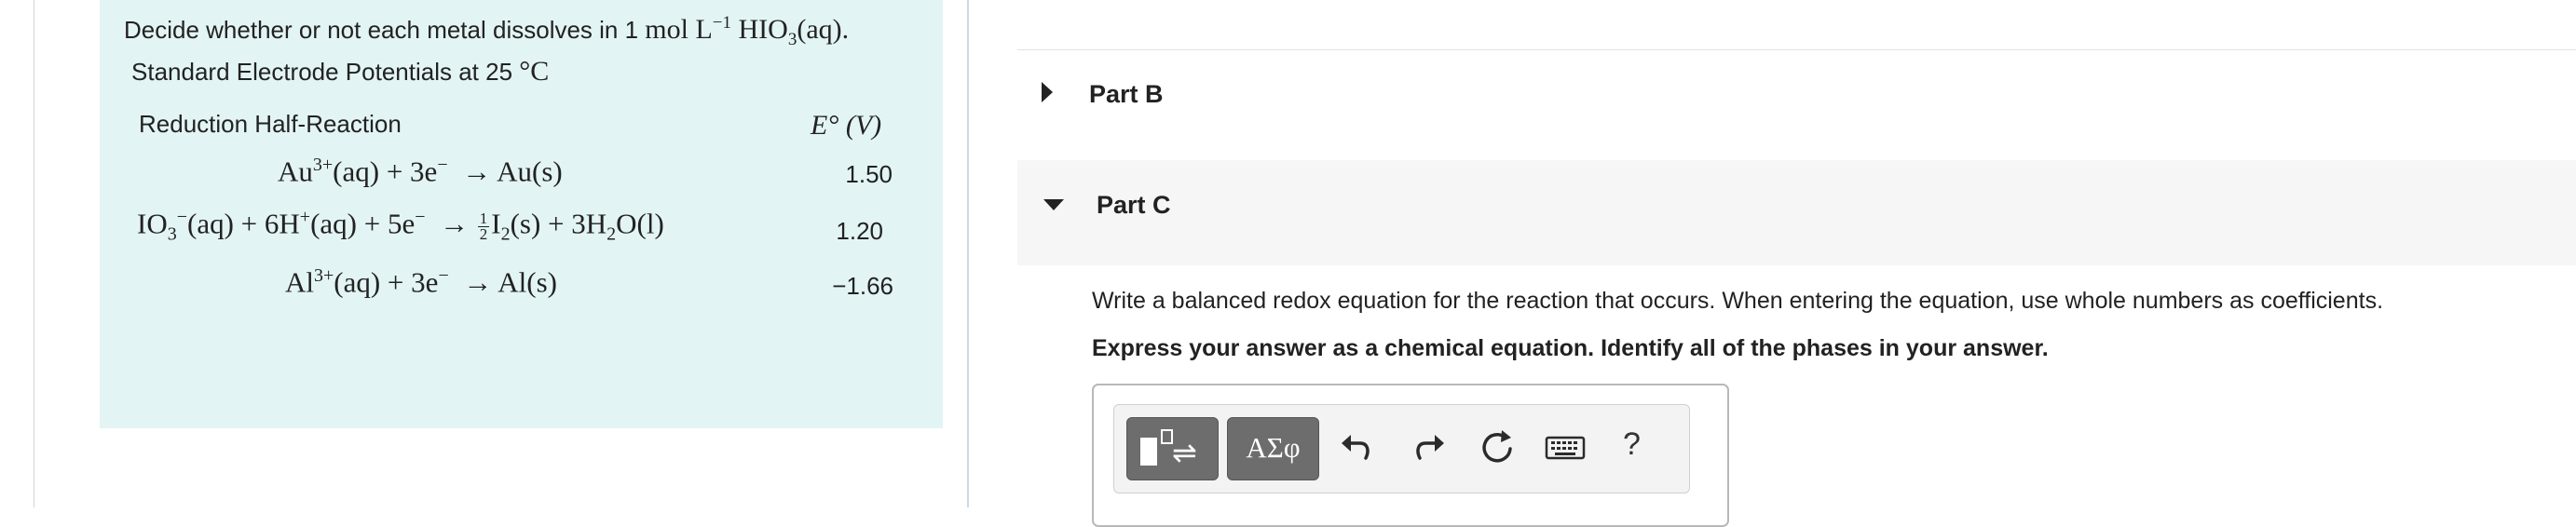 The image size is (2576, 527). I want to click on potential-aluminum: −1.66, so click(862, 286).